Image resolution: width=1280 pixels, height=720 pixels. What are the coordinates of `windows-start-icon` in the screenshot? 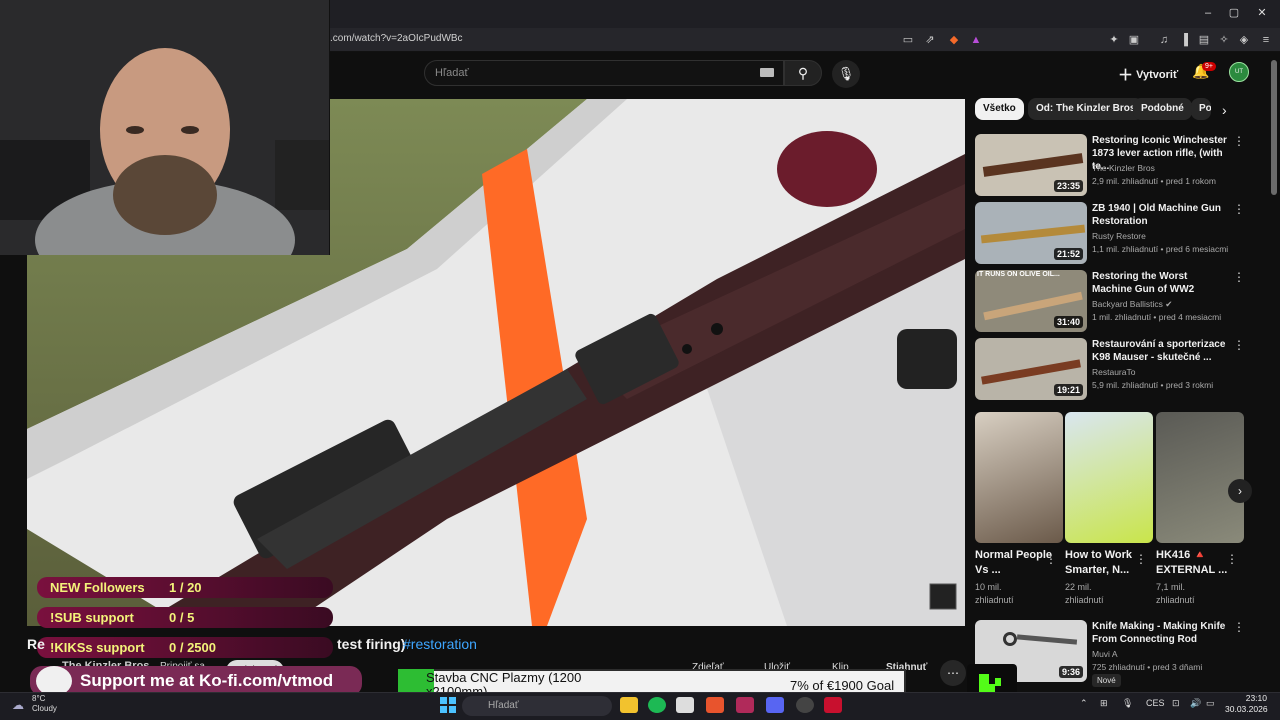 It's located at (448, 705).